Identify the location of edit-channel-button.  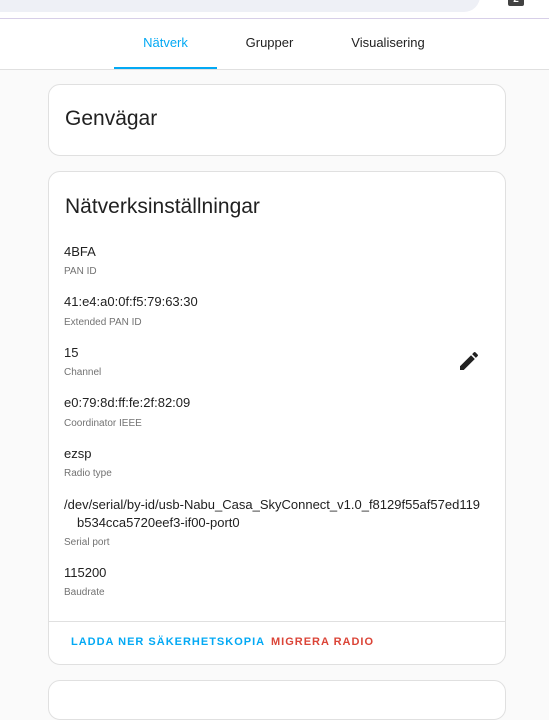
(469, 361).